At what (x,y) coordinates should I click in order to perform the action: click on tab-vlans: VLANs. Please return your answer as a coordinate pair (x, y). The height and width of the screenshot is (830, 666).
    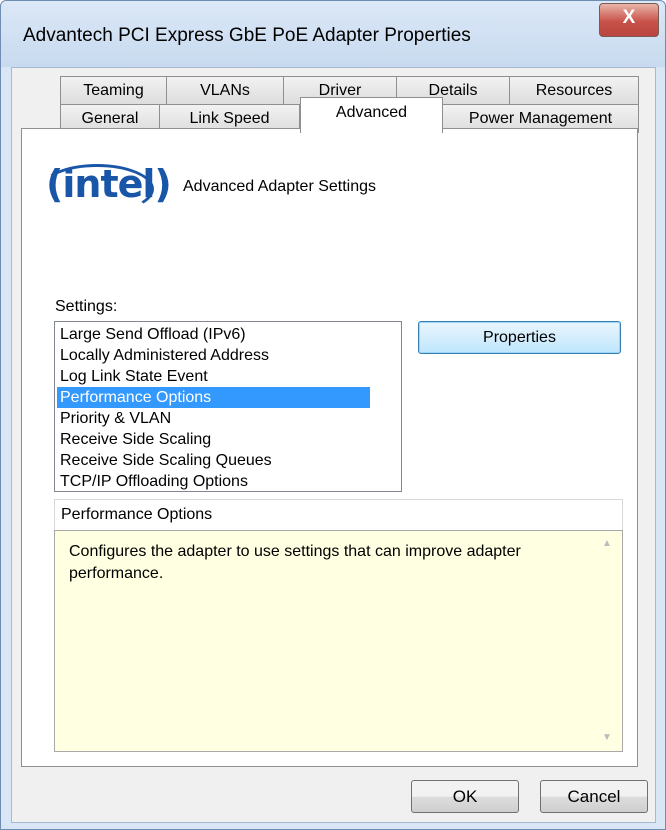
    Looking at the image, I should click on (225, 90).